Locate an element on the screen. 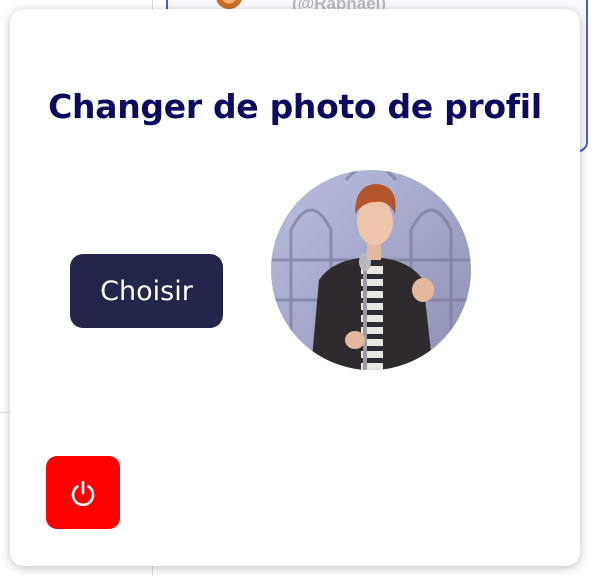 The width and height of the screenshot is (607, 576). power-icon is located at coordinates (83, 493).